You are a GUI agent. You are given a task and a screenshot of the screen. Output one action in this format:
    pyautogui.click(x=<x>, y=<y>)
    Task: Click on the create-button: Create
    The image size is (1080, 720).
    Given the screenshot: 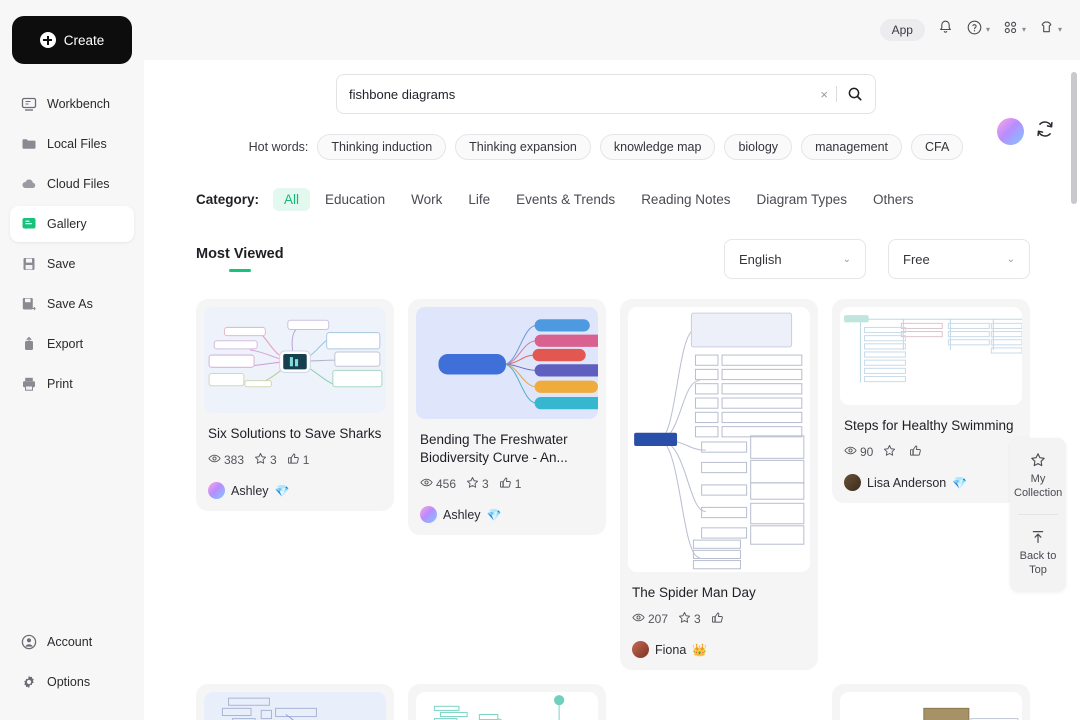 What is the action you would take?
    pyautogui.click(x=72, y=40)
    